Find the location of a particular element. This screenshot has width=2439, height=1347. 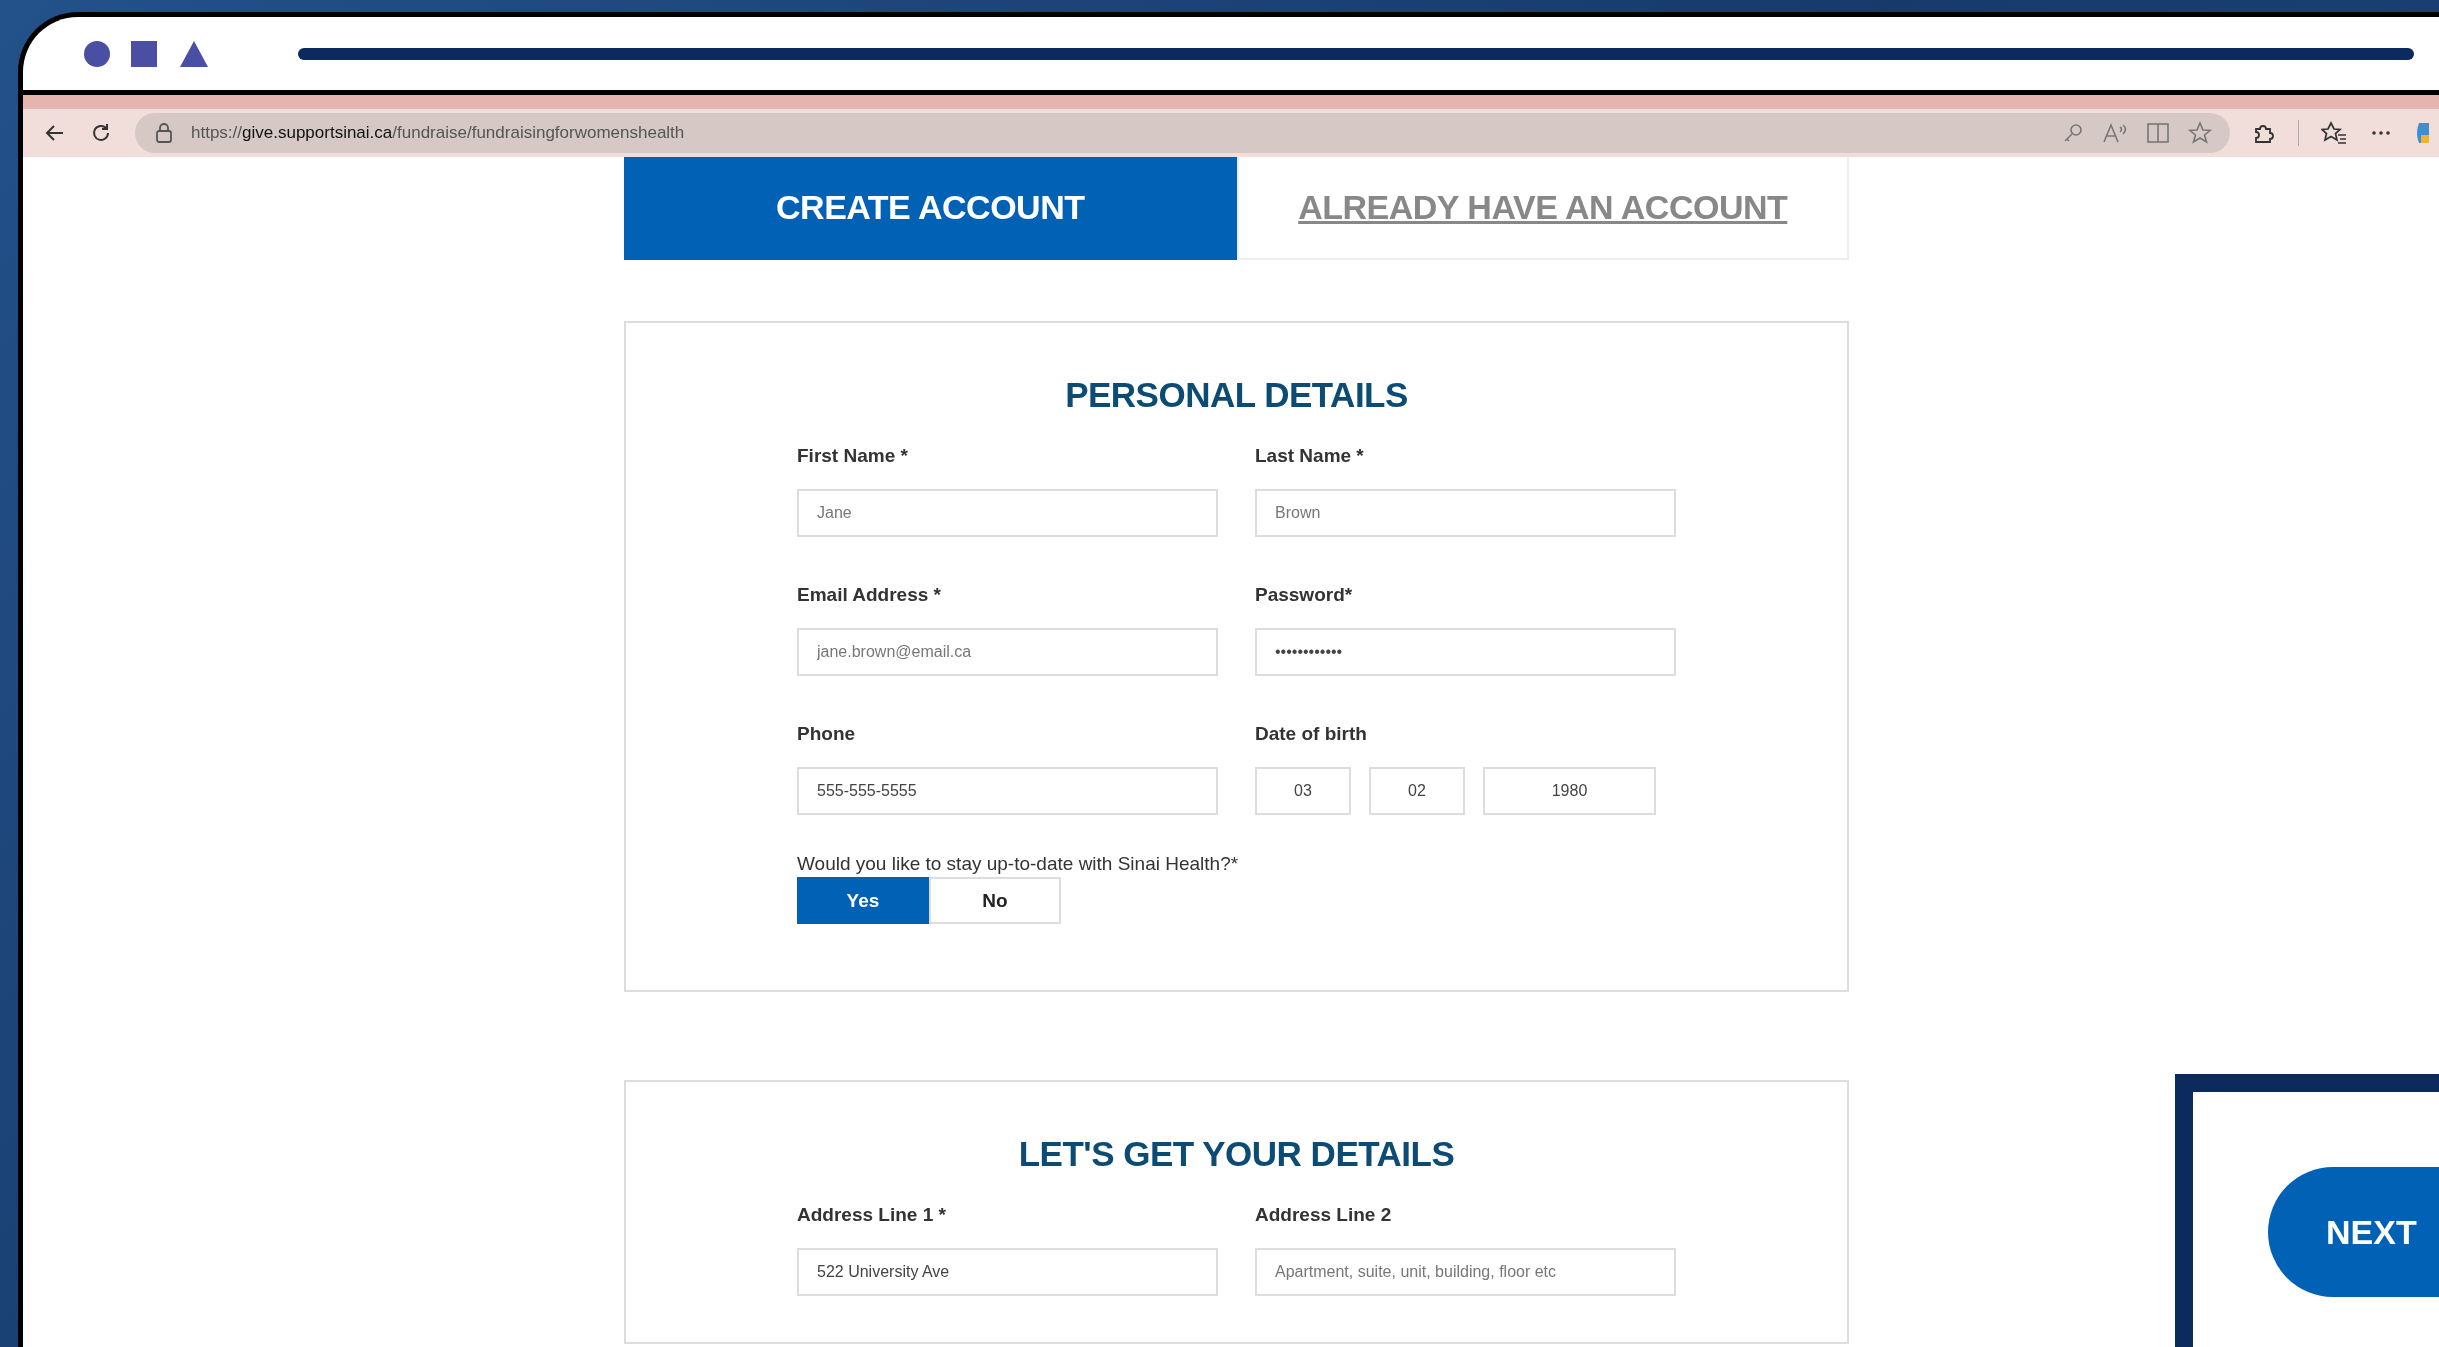

text-field: 03 is located at coordinates (1303, 791).